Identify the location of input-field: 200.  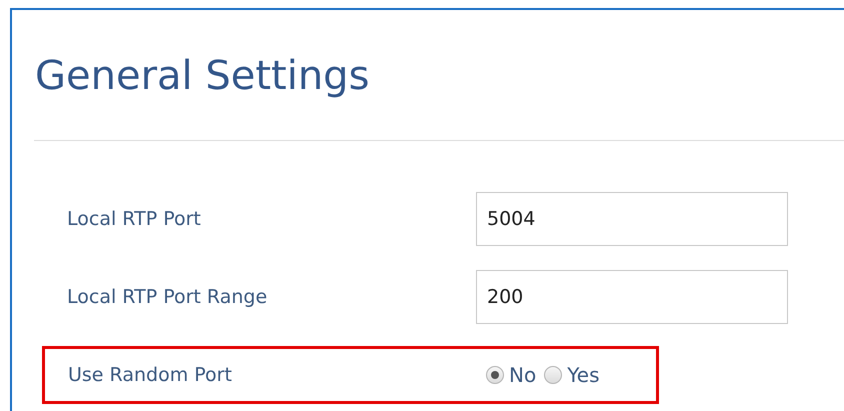
(632, 297).